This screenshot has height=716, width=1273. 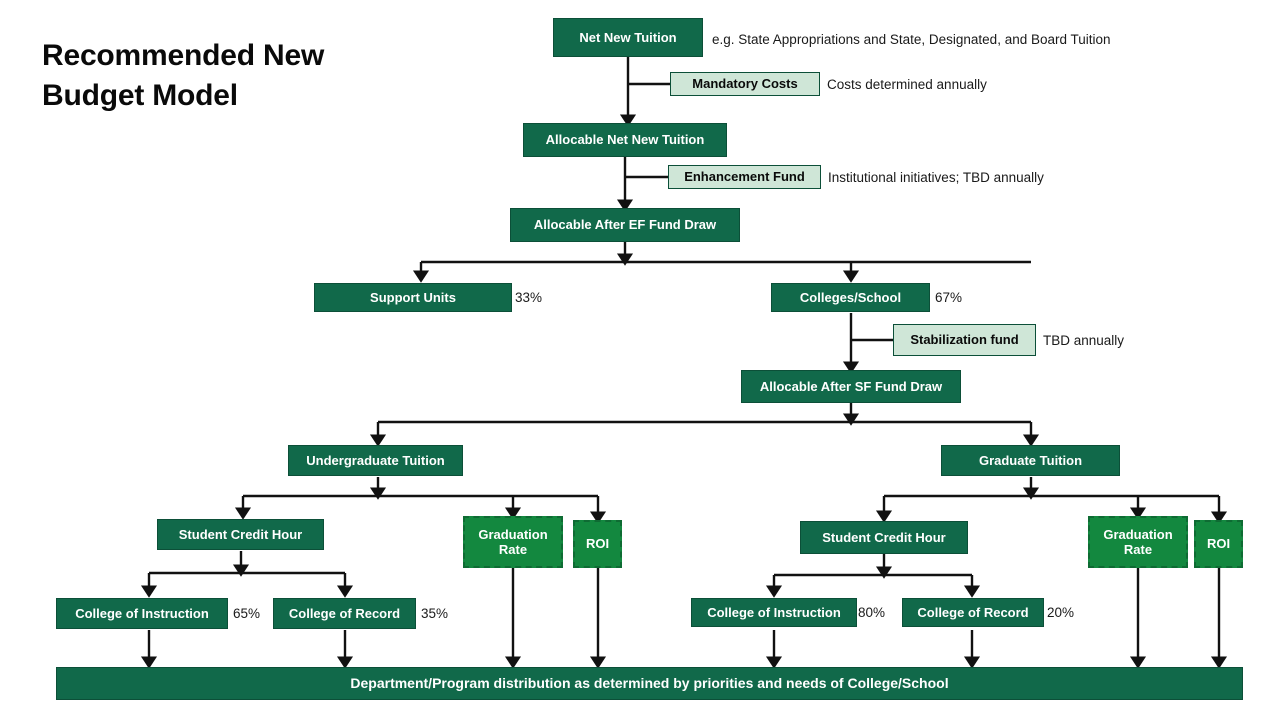 I want to click on node-ug-college-of-instruction: College of Instruction, so click(x=142, y=613).